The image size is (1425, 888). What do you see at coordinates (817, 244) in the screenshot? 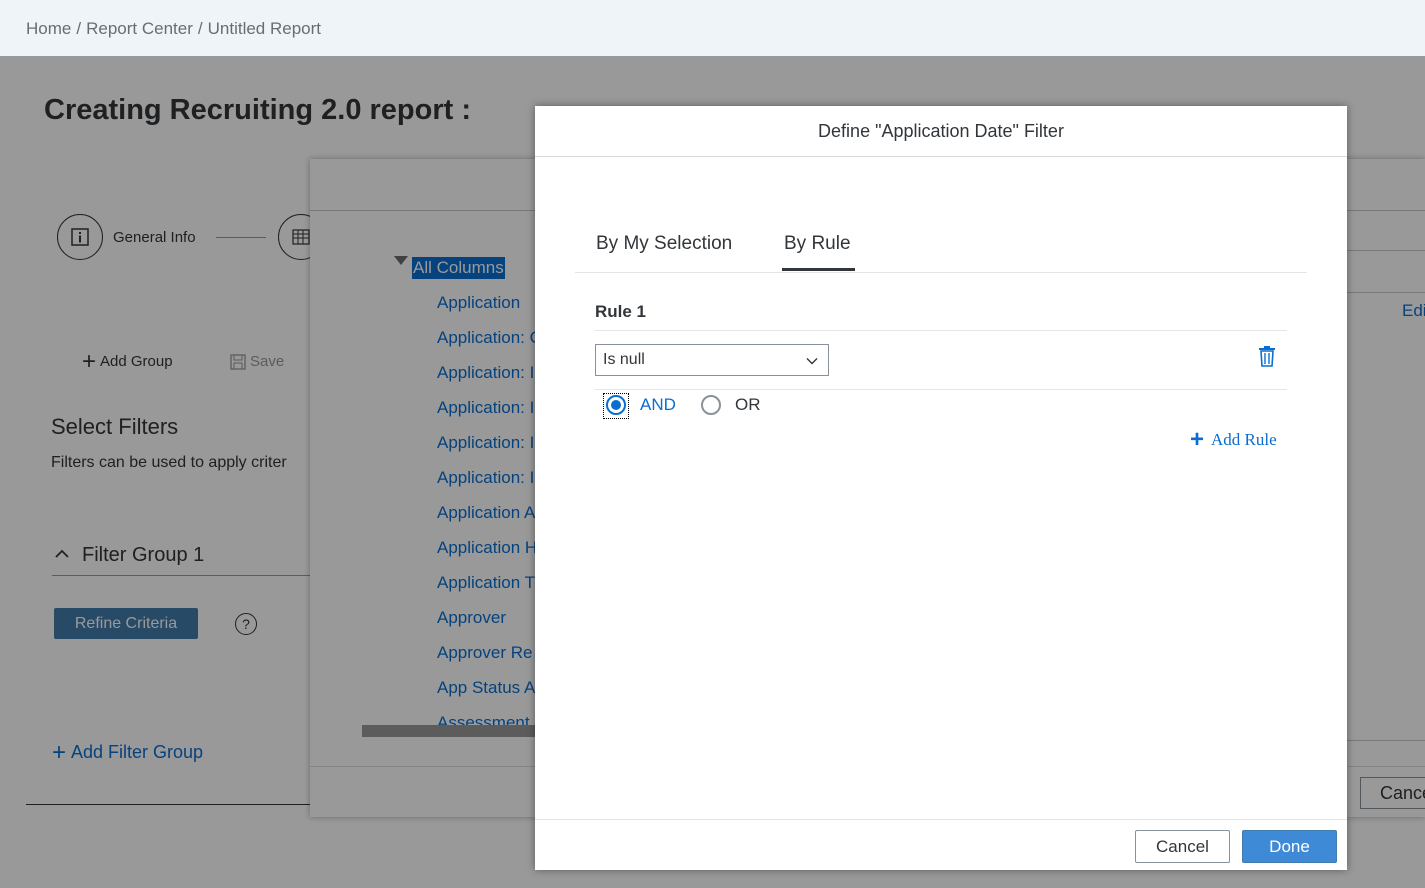
I see `tab-by-rule: By Rule` at bounding box center [817, 244].